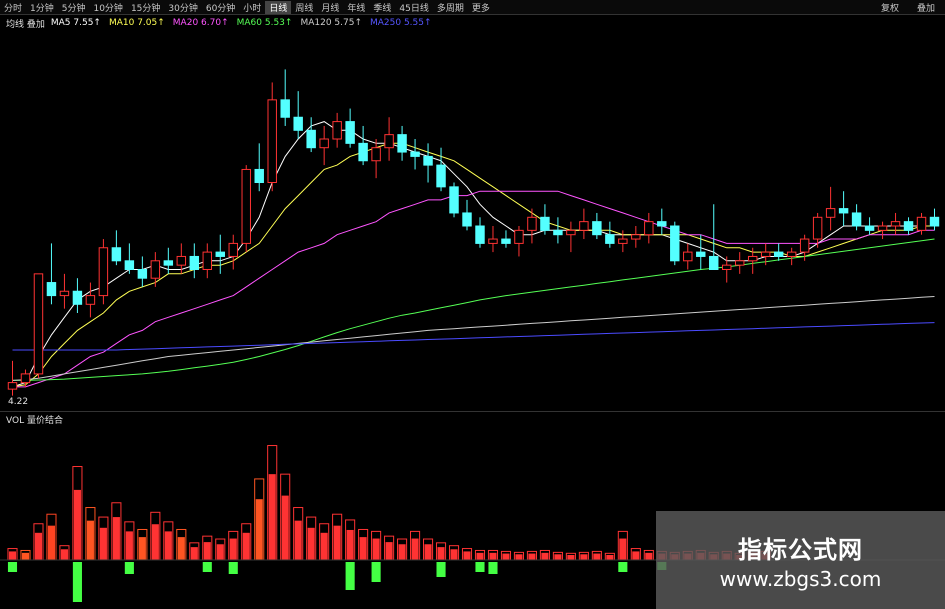 This screenshot has width=945, height=609. What do you see at coordinates (75, 23) in the screenshot?
I see `ma-legend-ma5: MA5 7.55↑` at bounding box center [75, 23].